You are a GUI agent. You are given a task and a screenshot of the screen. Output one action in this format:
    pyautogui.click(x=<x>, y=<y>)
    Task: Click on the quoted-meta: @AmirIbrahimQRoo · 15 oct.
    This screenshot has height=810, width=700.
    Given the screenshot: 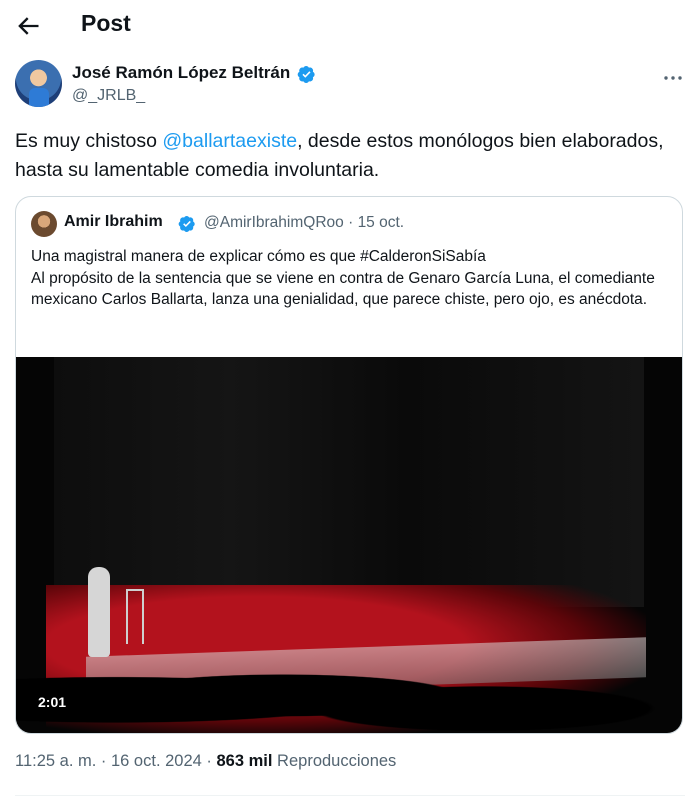 What is the action you would take?
    pyautogui.click(x=304, y=223)
    